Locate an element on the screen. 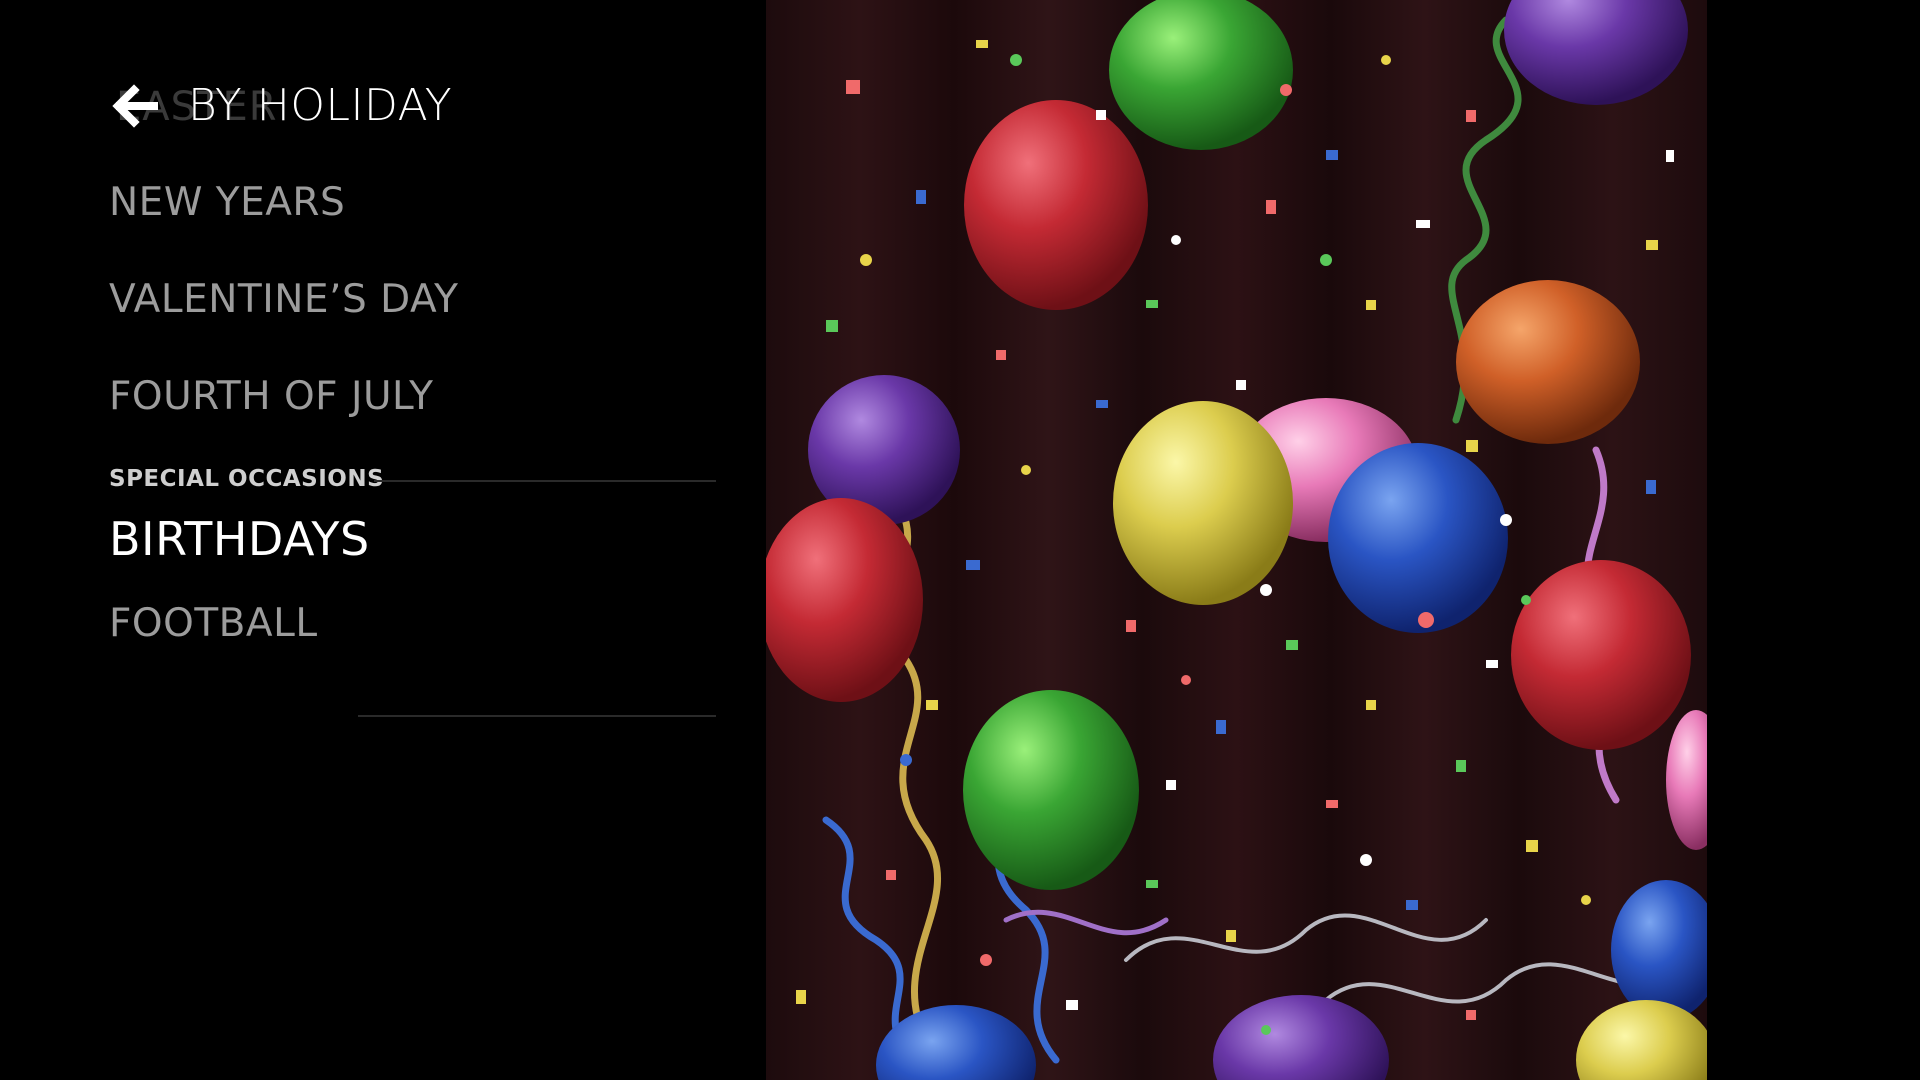  menu-item-fourth-of-july: FOURTH OF JULY is located at coordinates (271, 396).